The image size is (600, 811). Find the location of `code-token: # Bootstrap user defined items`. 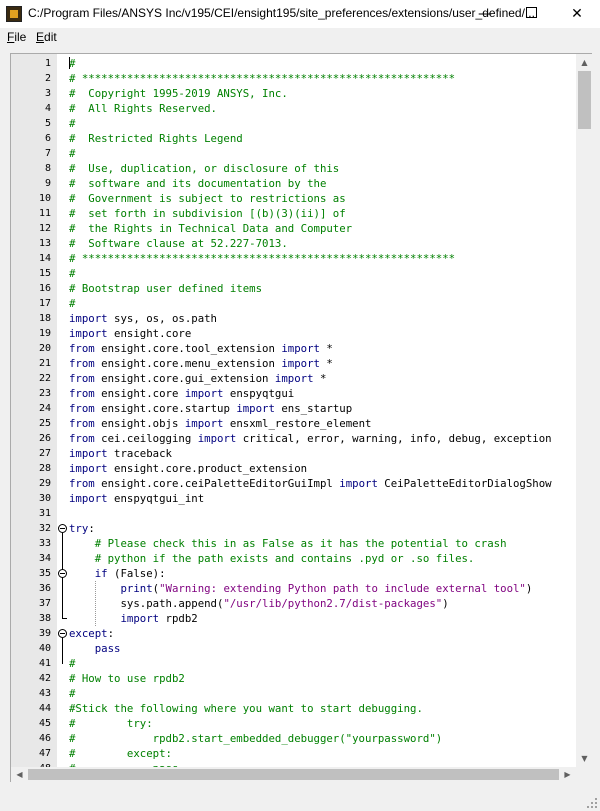

code-token: # Bootstrap user defined items is located at coordinates (166, 288).